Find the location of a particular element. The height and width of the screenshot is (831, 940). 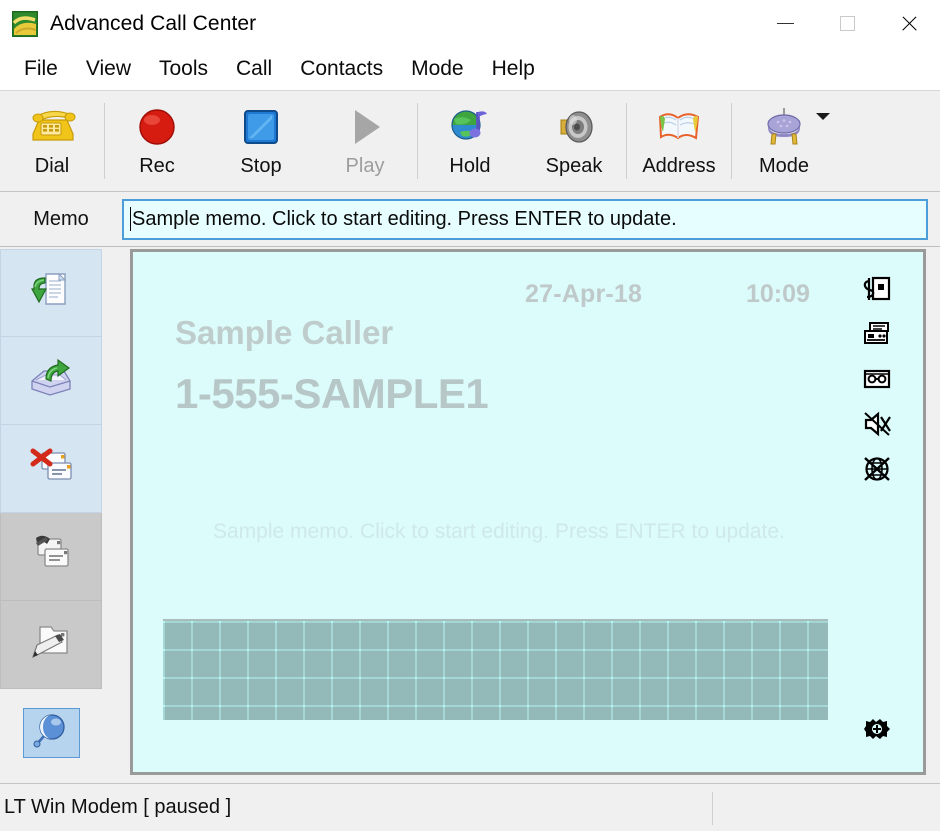

sidebar-item-export-record is located at coordinates (51, 381).